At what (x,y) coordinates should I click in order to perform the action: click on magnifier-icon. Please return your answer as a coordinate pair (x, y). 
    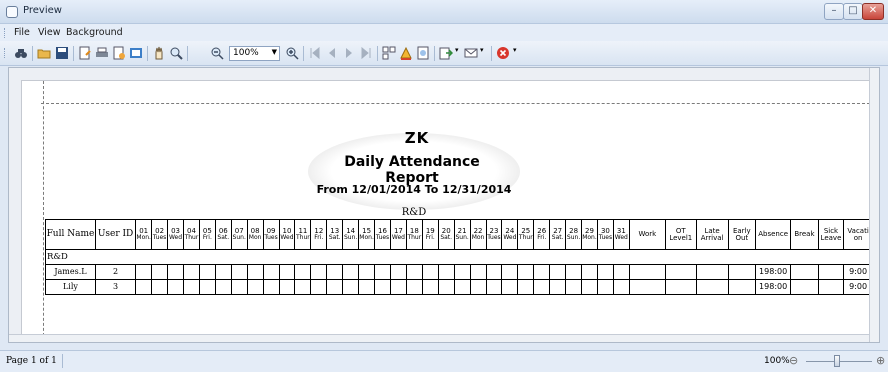
    Looking at the image, I should click on (176, 53).